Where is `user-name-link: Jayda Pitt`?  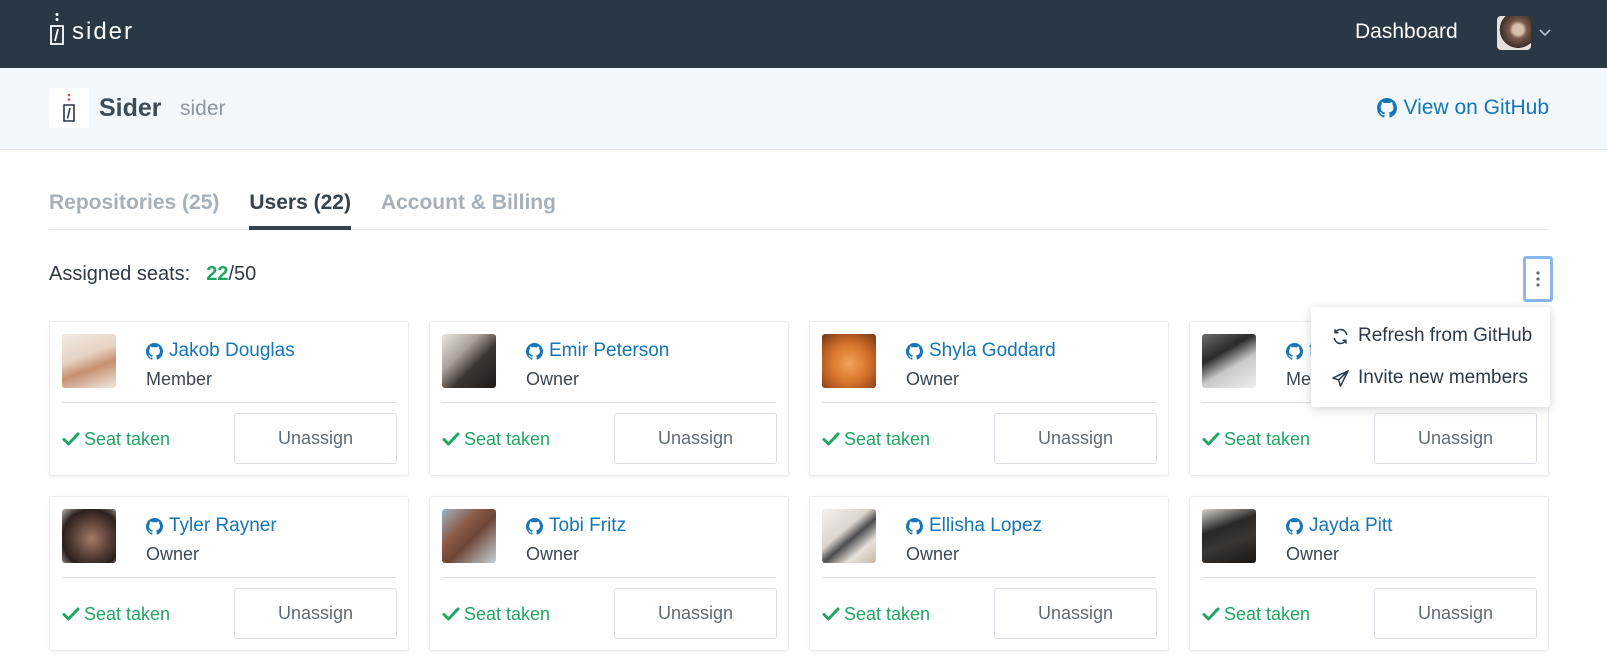
user-name-link: Jayda Pitt is located at coordinates (1339, 526).